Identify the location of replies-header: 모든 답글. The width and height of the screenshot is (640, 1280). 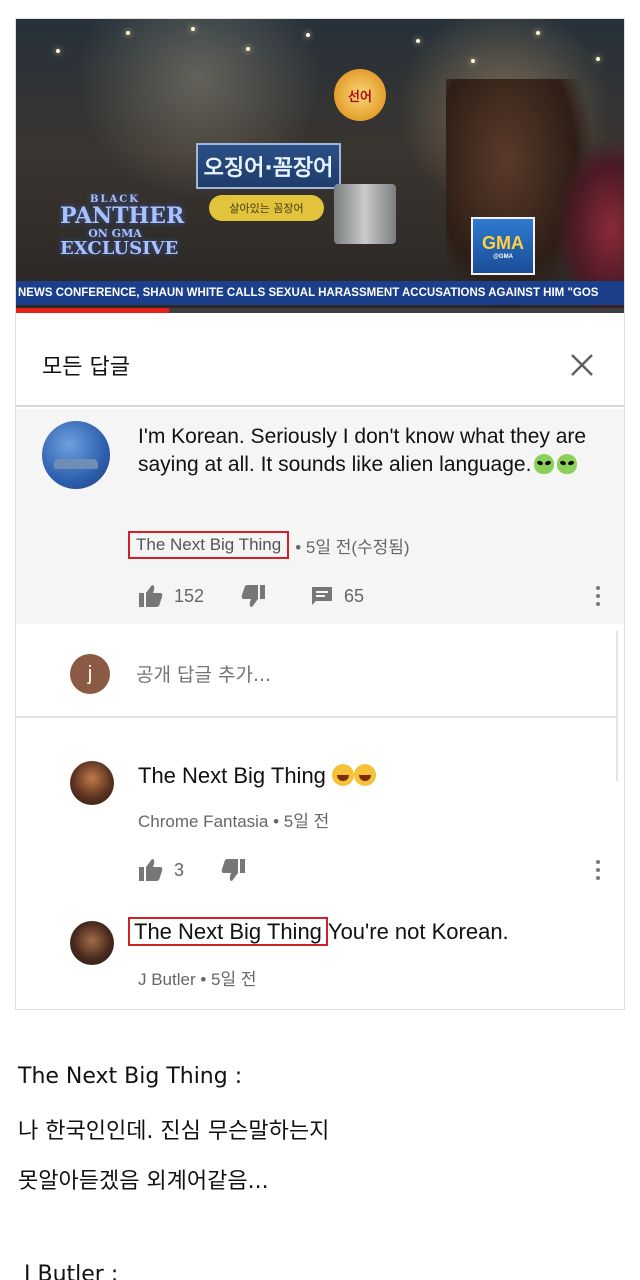
(320, 366).